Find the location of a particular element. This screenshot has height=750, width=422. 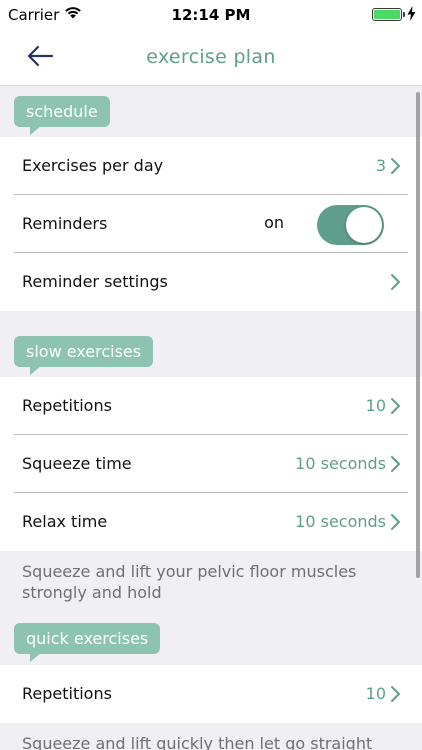

row-label: Reminder settings is located at coordinates (95, 281).